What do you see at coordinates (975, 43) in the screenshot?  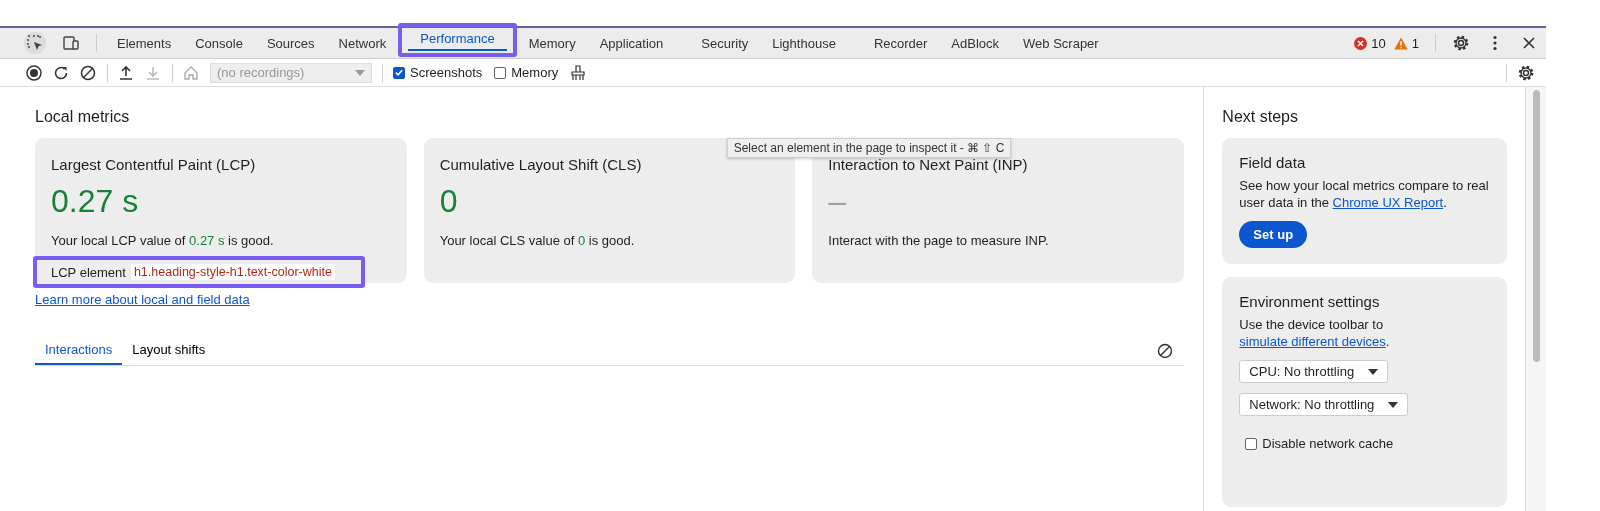 I see `panel-tab: AdBlock` at bounding box center [975, 43].